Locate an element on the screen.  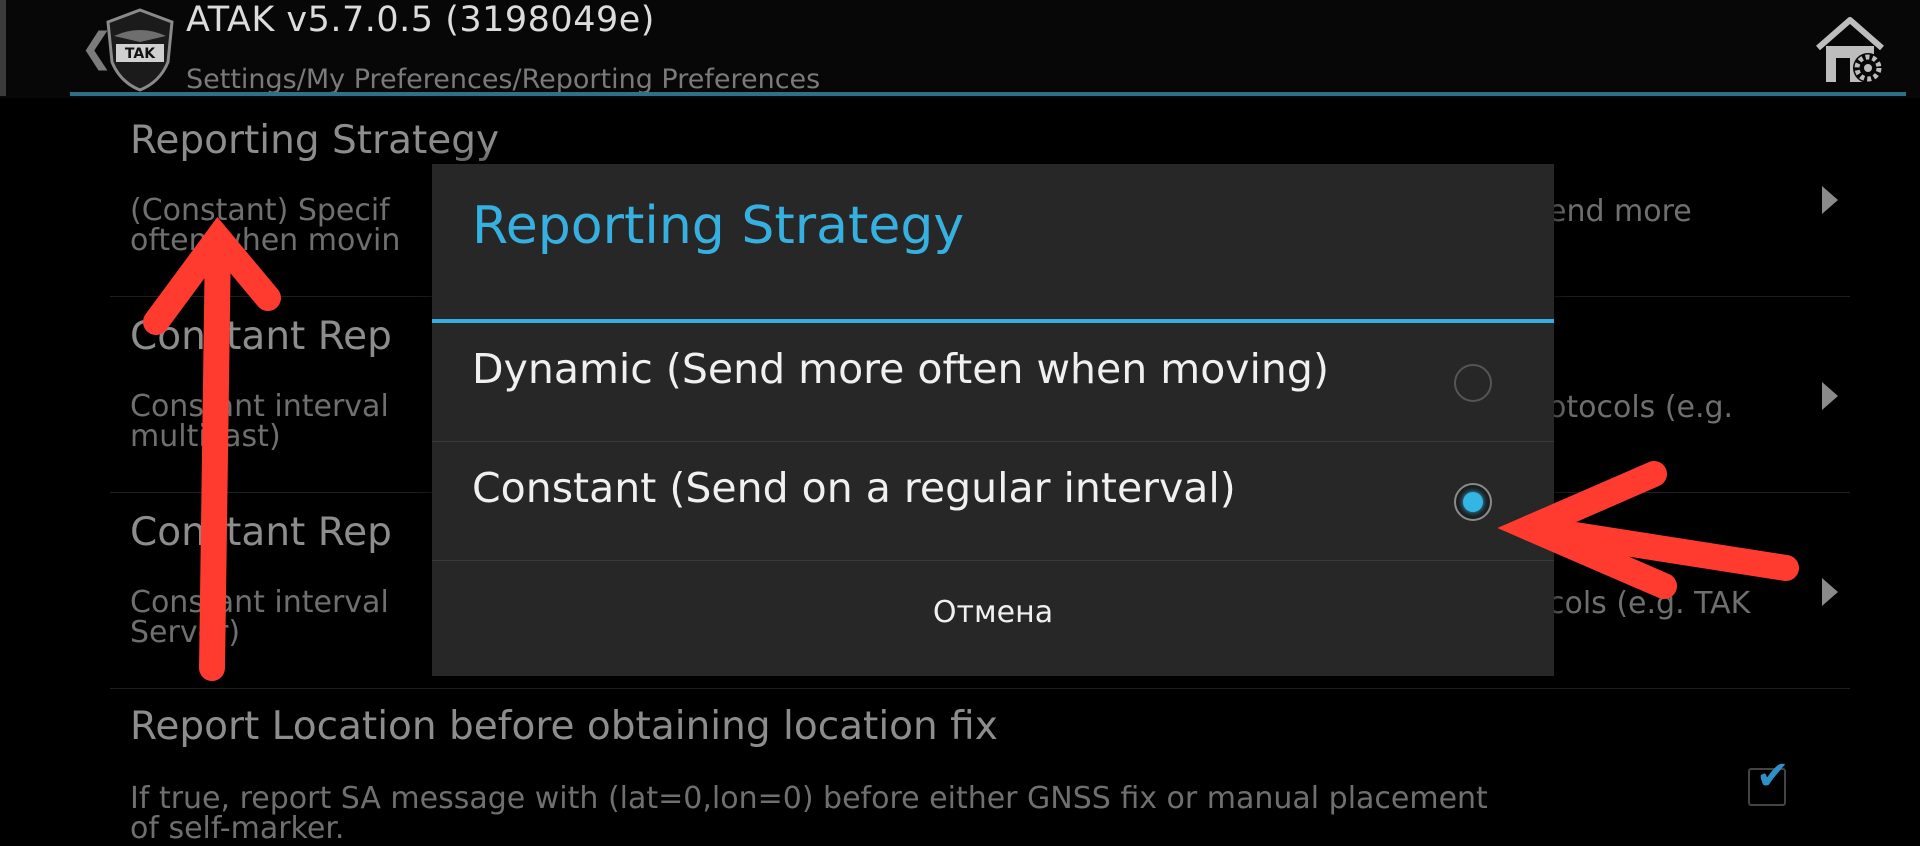
cancel-button: Отмена is located at coordinates (993, 619).